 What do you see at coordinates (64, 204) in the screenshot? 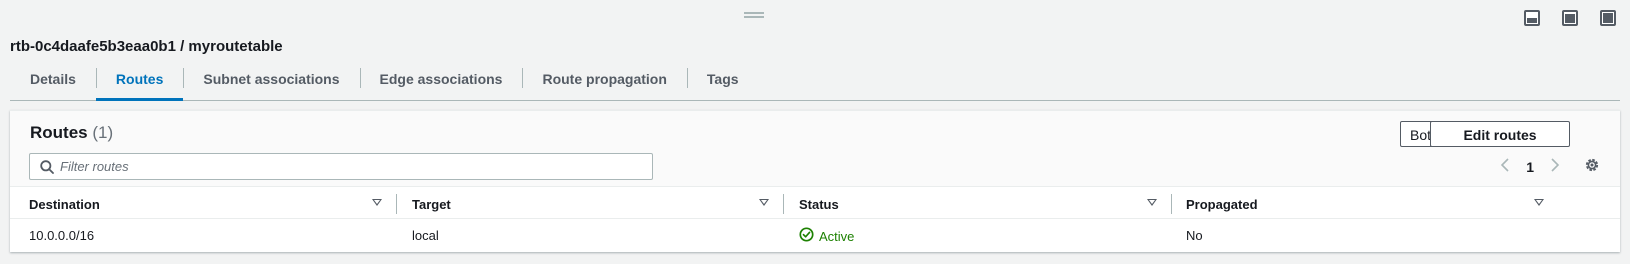
I see `column-destination: Destination` at bounding box center [64, 204].